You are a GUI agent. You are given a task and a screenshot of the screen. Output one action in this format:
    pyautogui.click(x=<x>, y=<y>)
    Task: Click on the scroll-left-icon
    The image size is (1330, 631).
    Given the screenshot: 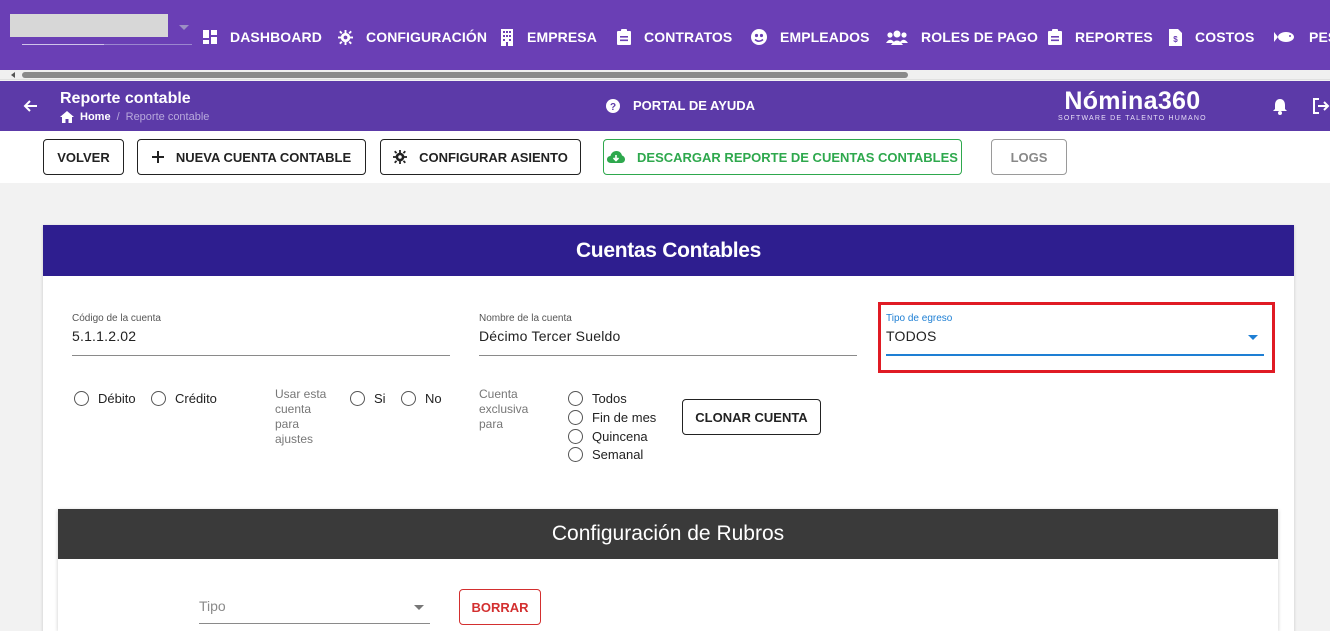 What is the action you would take?
    pyautogui.click(x=13, y=75)
    